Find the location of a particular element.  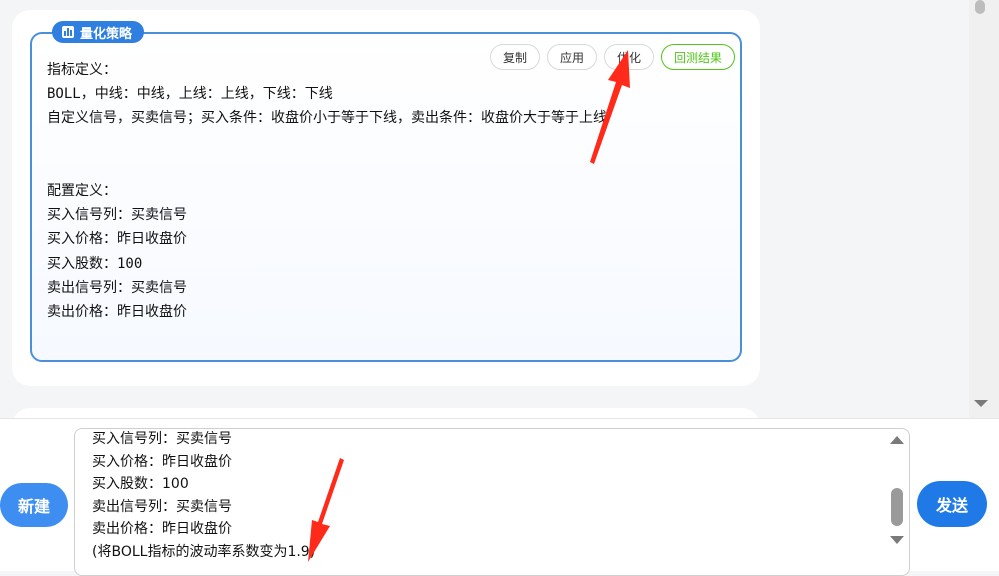

page-scrollbar-thumb is located at coordinates (980, 7).